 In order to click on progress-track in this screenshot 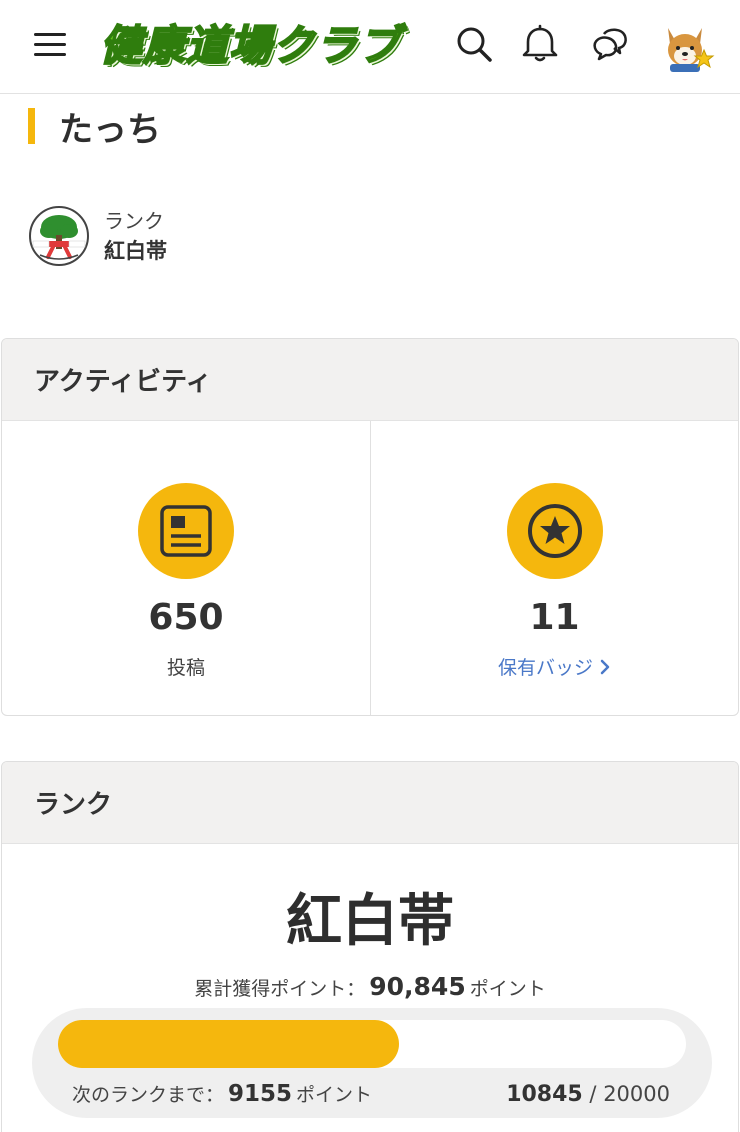, I will do `click(372, 1044)`.